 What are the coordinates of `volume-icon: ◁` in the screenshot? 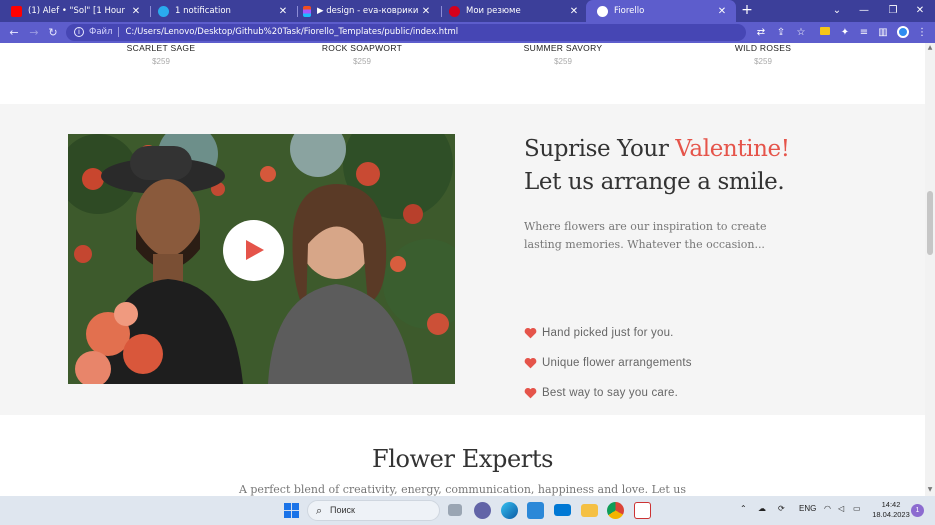 It's located at (841, 508).